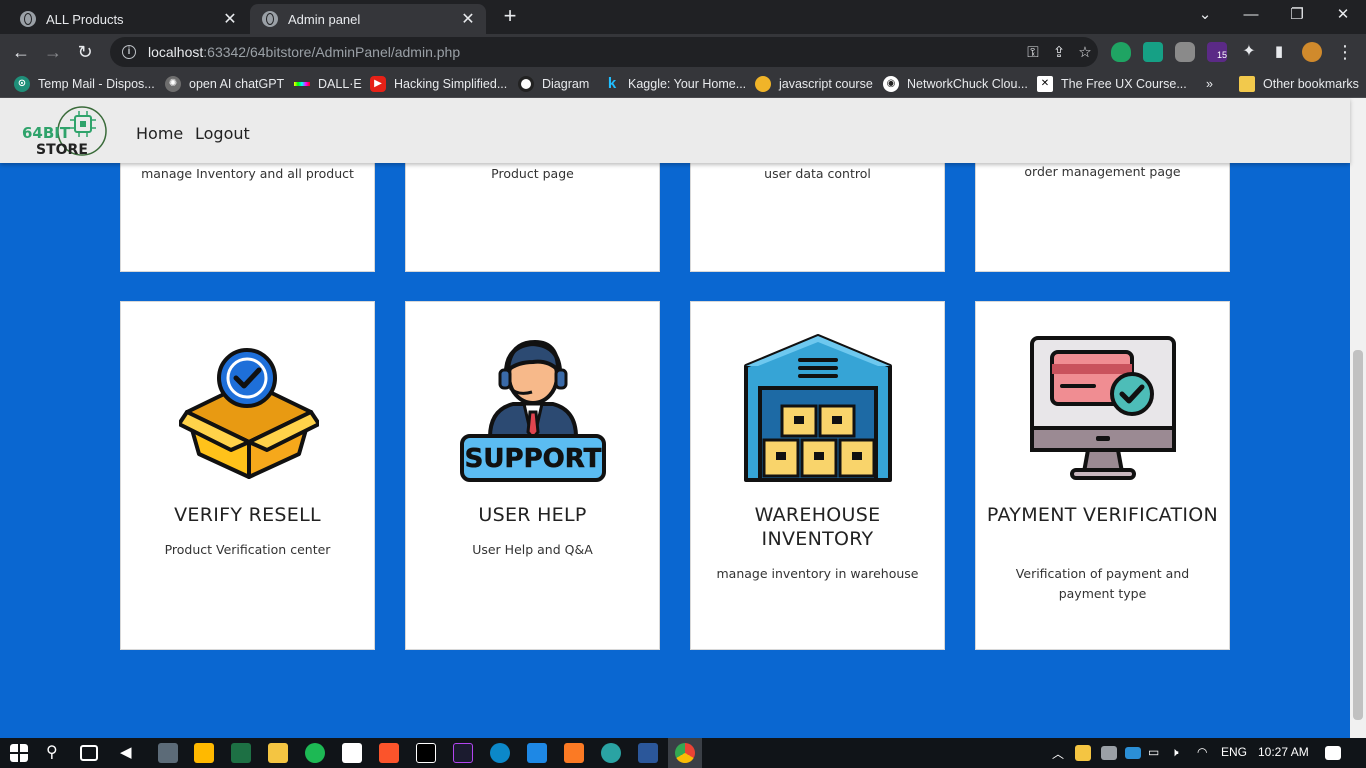 The width and height of the screenshot is (1366, 768). What do you see at coordinates (1102, 583) in the screenshot?
I see `card-description: Verification of payment and payment type` at bounding box center [1102, 583].